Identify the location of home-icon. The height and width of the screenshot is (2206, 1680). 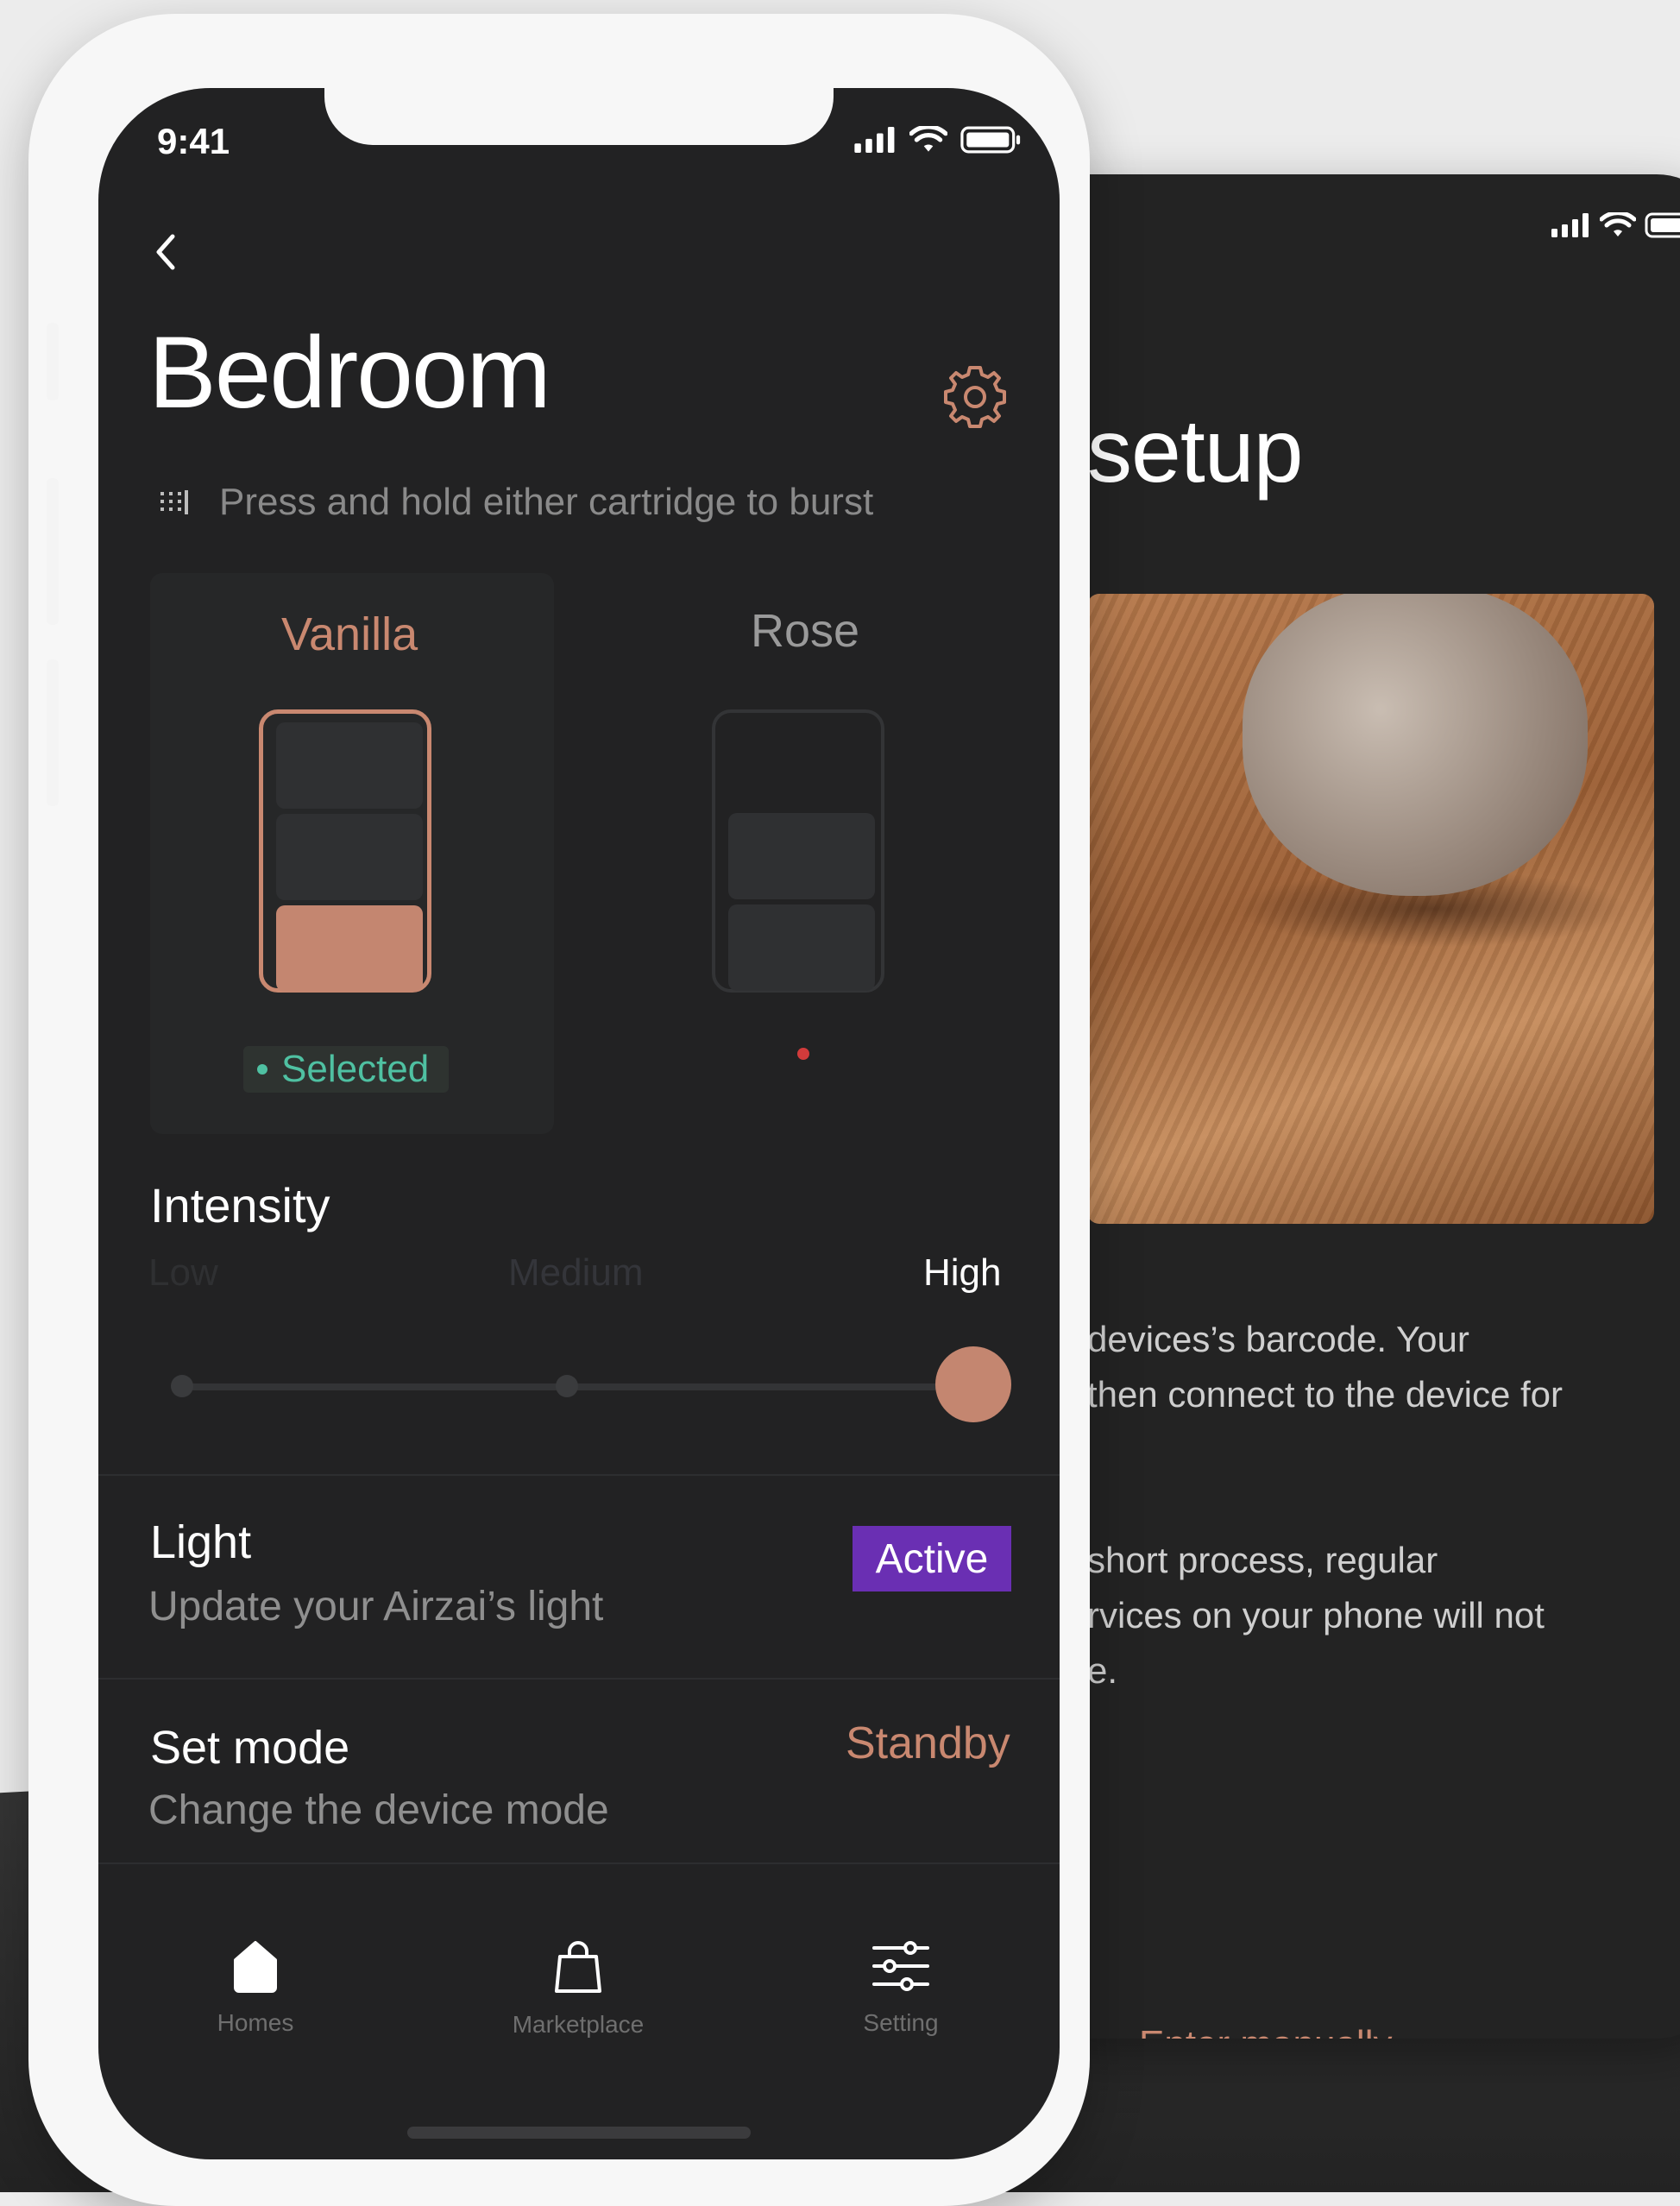
(256, 1967).